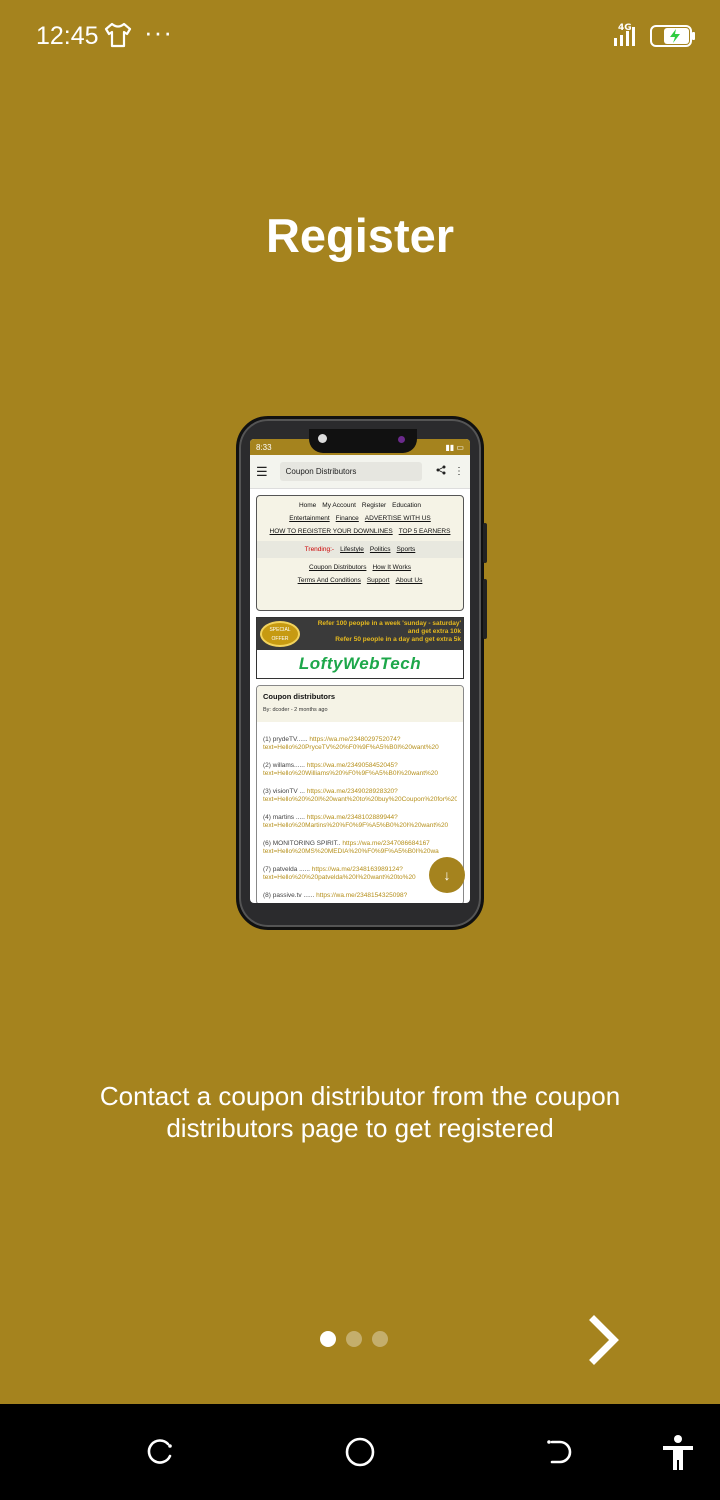 This screenshot has height=1500, width=720. Describe the element at coordinates (627, 37) in the screenshot. I see `signal-icon: 4G` at that location.